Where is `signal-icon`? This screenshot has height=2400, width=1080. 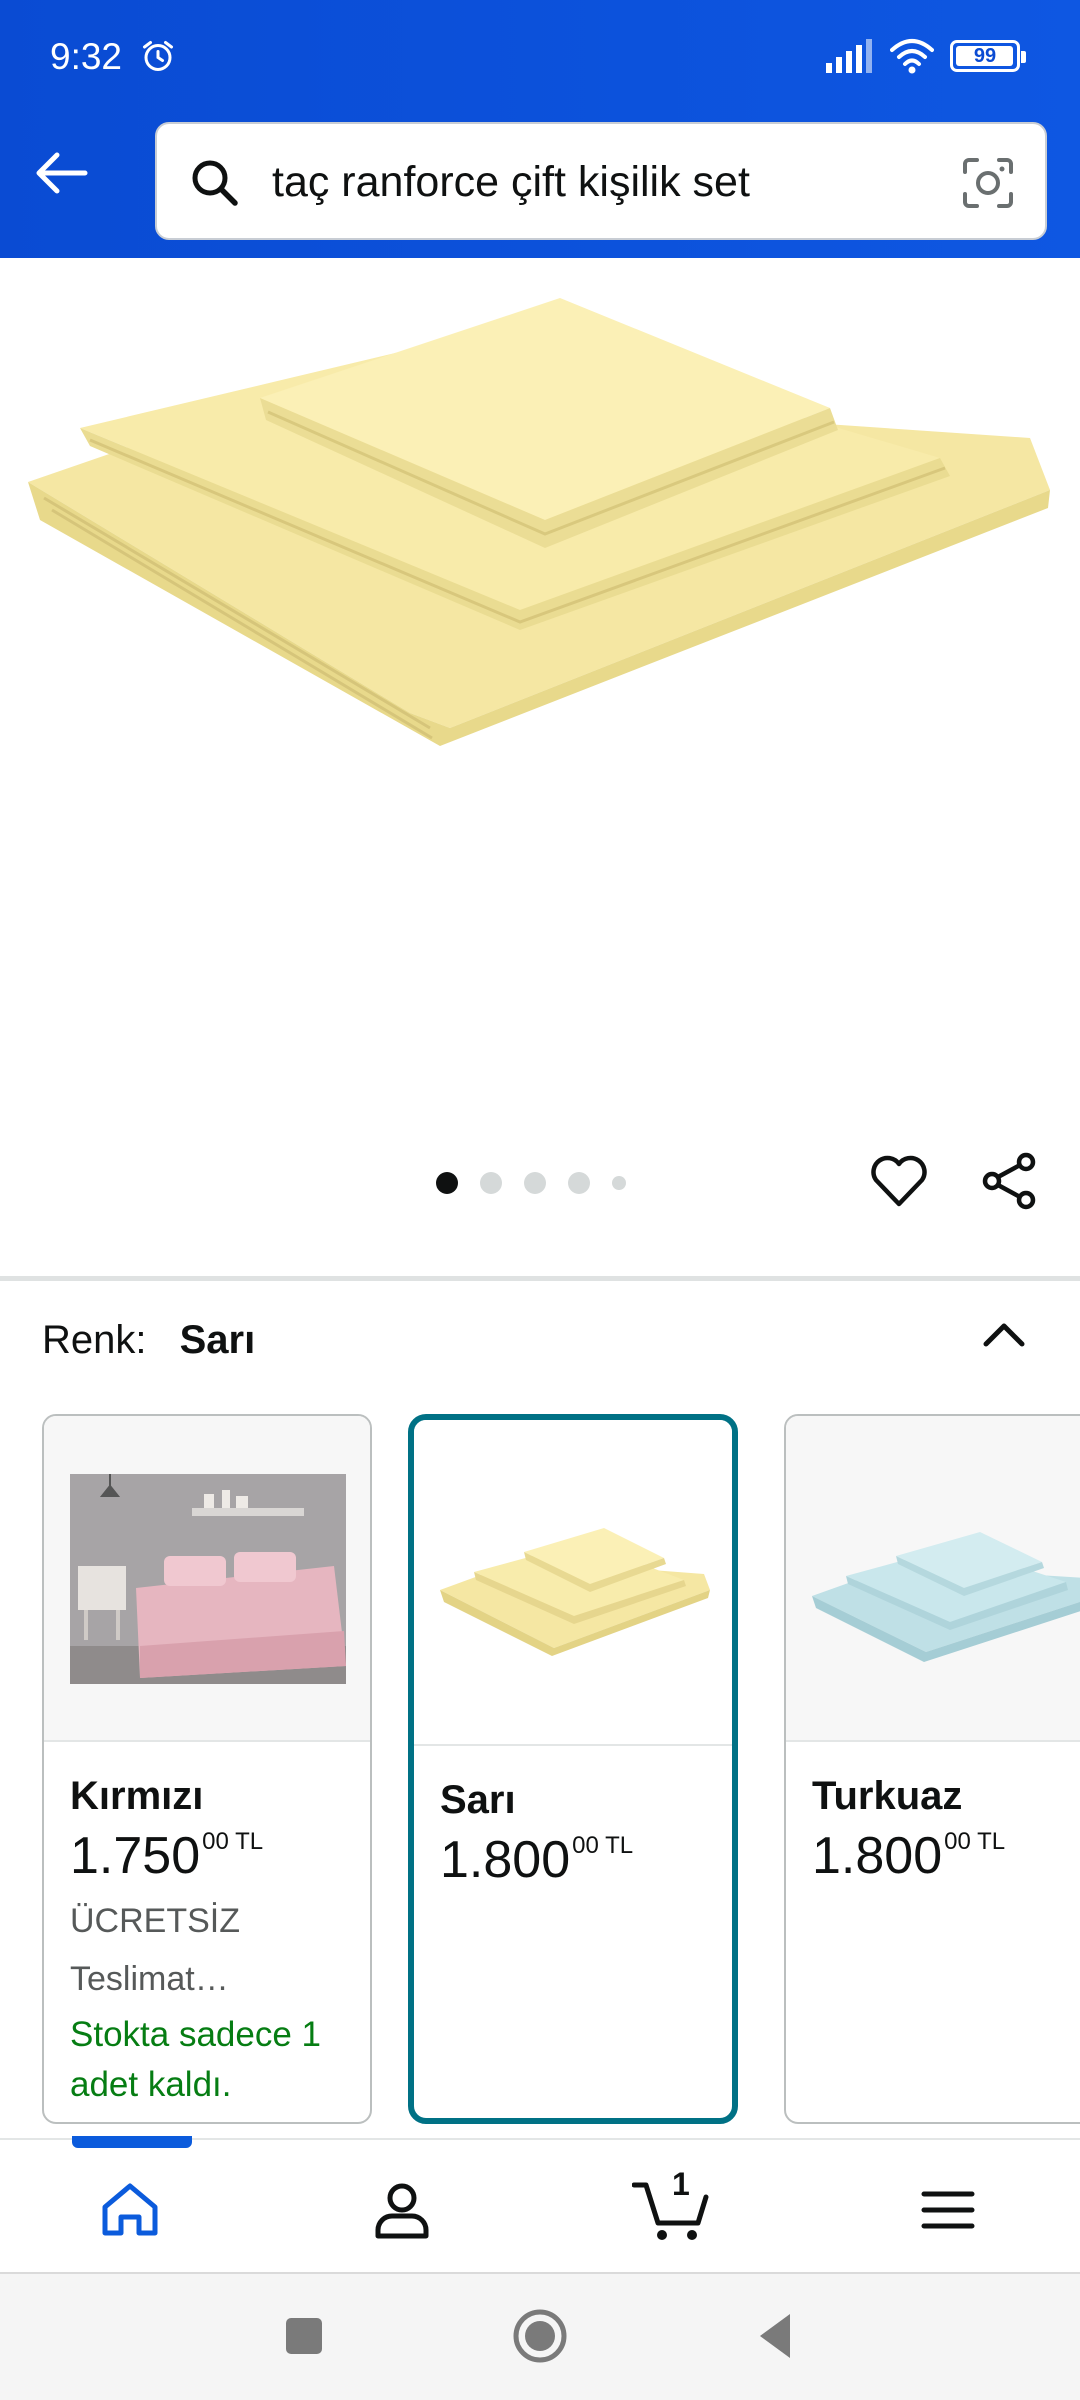
signal-icon is located at coordinates (849, 56).